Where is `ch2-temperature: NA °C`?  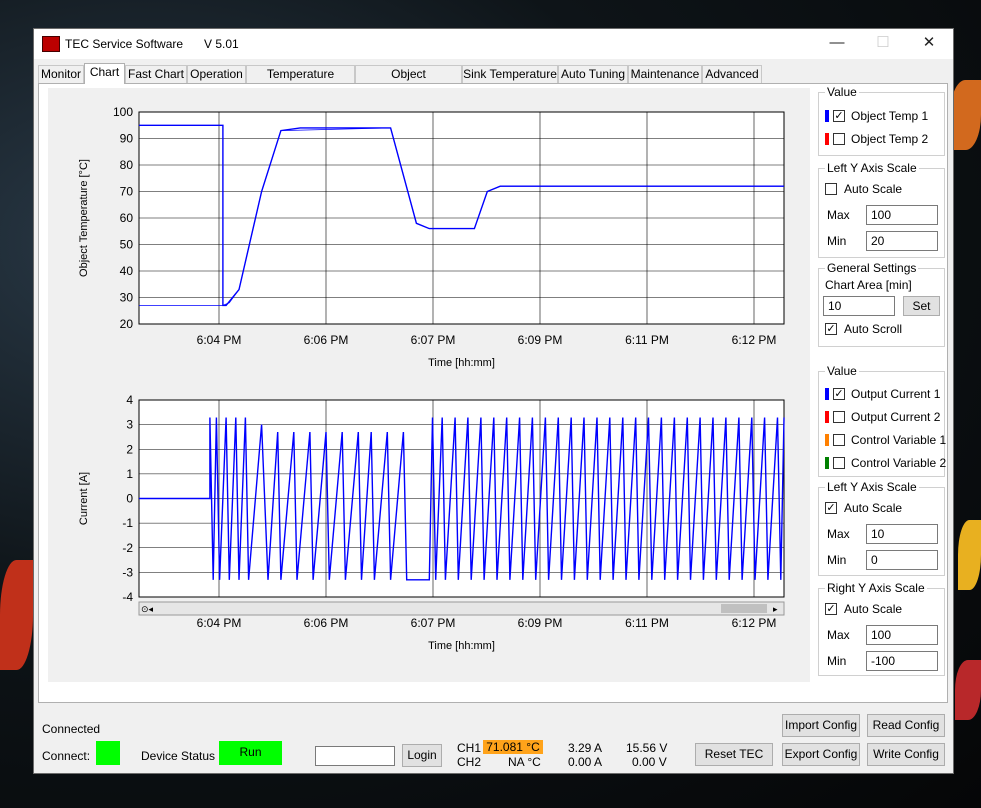 ch2-temperature: NA °C is located at coordinates (524, 762).